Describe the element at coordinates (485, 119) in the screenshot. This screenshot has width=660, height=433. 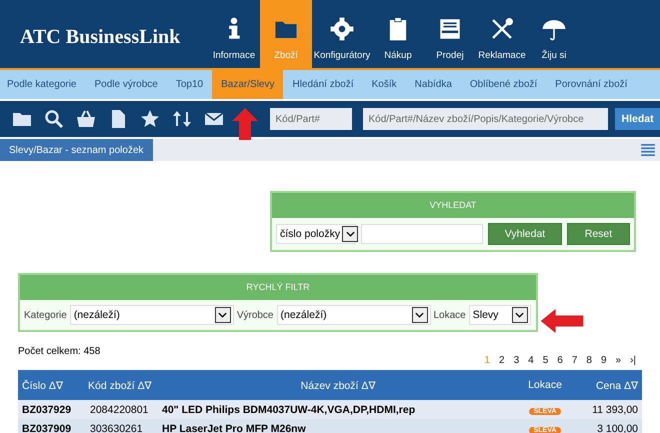
I see `search-field: Kód/Part#/Název zboží/Popis/Kategorie/Výrobce` at that location.